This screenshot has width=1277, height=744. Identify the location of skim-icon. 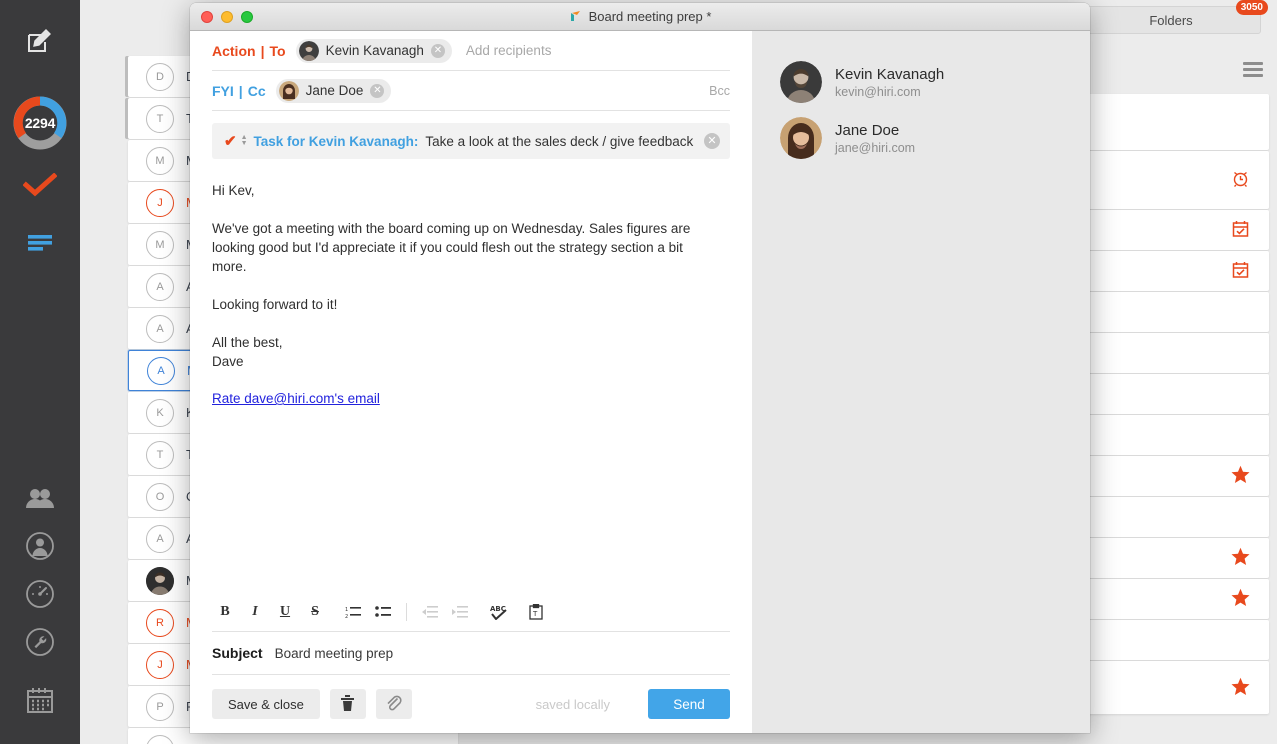
(40, 243).